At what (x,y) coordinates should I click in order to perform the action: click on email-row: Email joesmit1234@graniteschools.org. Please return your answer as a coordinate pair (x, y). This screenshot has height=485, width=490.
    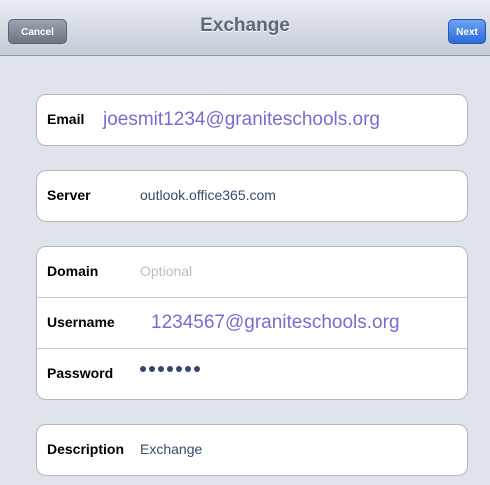
    Looking at the image, I should click on (252, 120).